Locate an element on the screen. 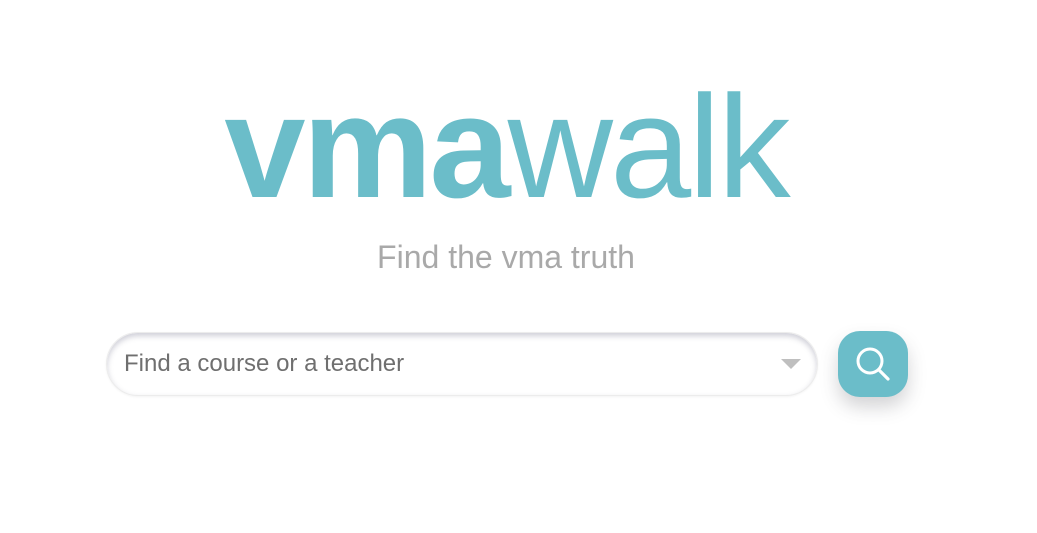 The image size is (1037, 533). caret-down-icon is located at coordinates (791, 364).